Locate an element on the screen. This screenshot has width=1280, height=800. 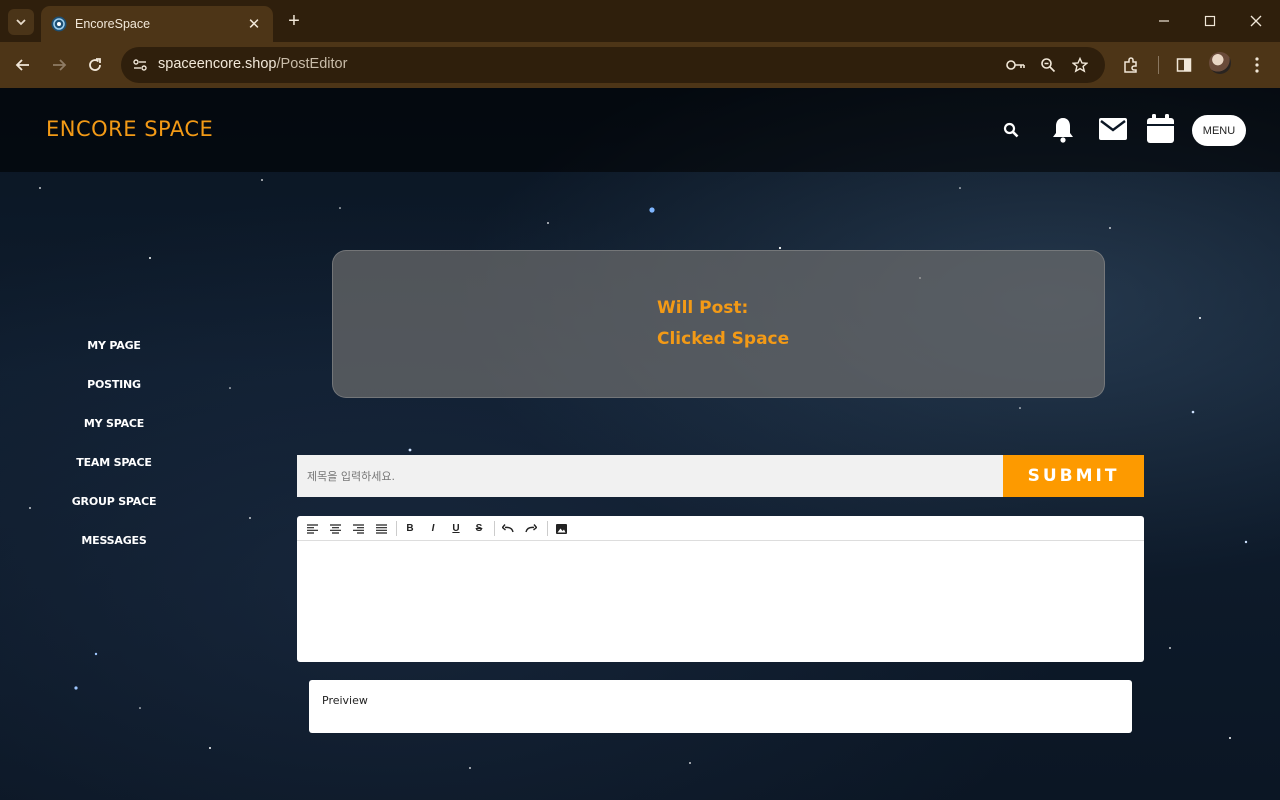
submit-button: SUBMIT is located at coordinates (1073, 476).